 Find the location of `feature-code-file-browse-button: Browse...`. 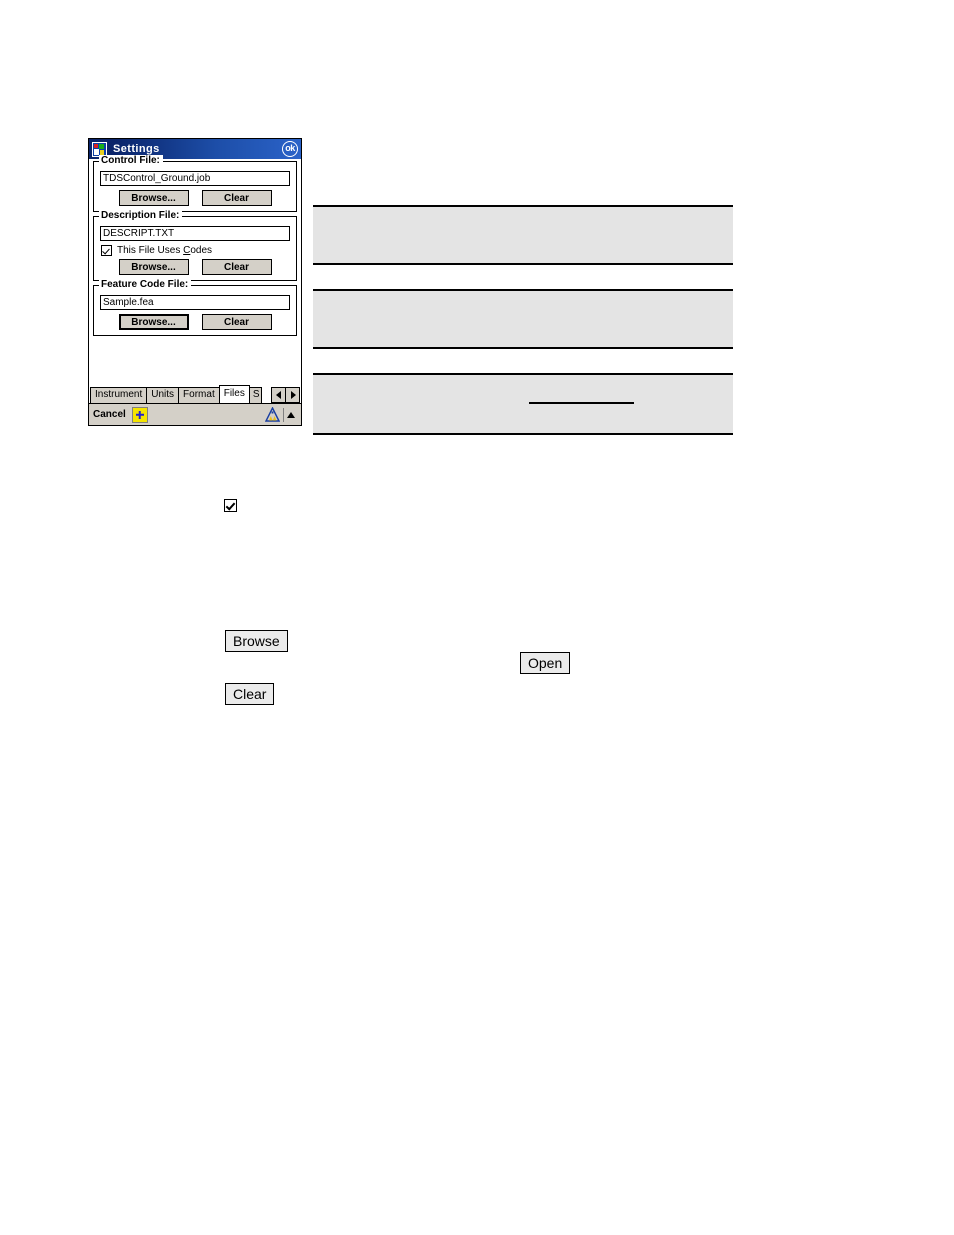

feature-code-file-browse-button: Browse... is located at coordinates (153, 322).